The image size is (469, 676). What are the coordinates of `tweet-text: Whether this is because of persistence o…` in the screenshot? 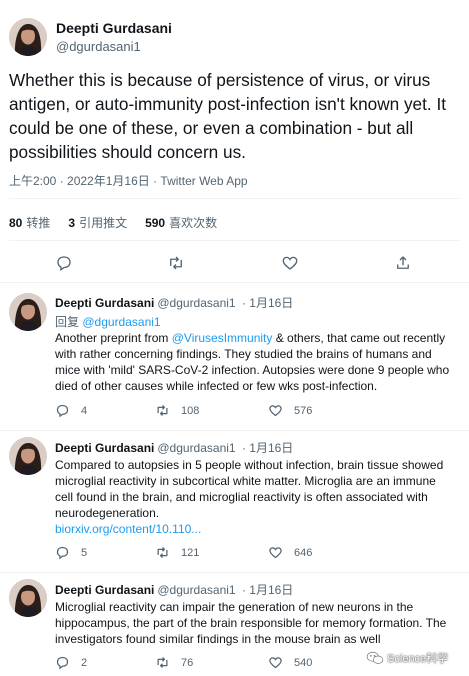 It's located at (227, 116).